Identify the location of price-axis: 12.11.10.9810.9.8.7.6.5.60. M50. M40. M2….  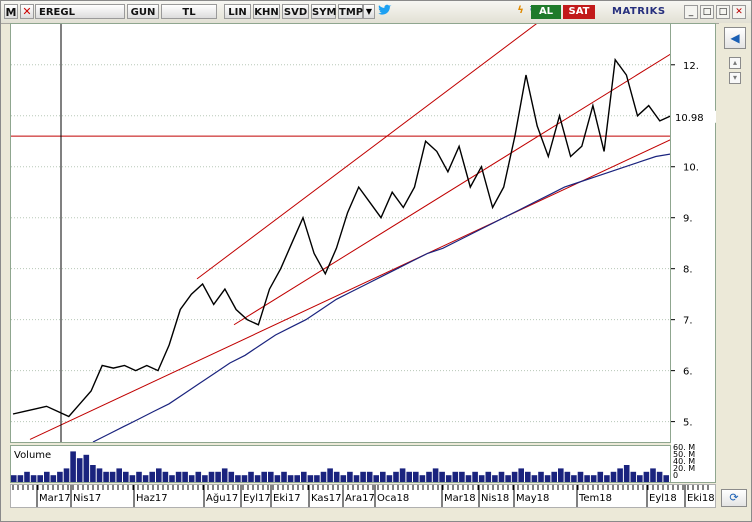
(693, 253).